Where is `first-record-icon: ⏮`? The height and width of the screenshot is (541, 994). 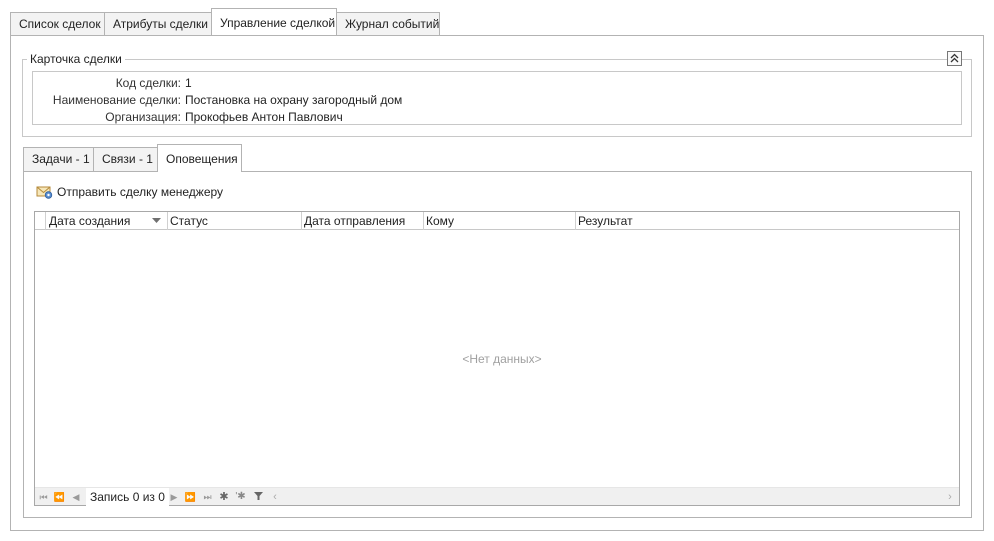 first-record-icon: ⏮ is located at coordinates (43, 497).